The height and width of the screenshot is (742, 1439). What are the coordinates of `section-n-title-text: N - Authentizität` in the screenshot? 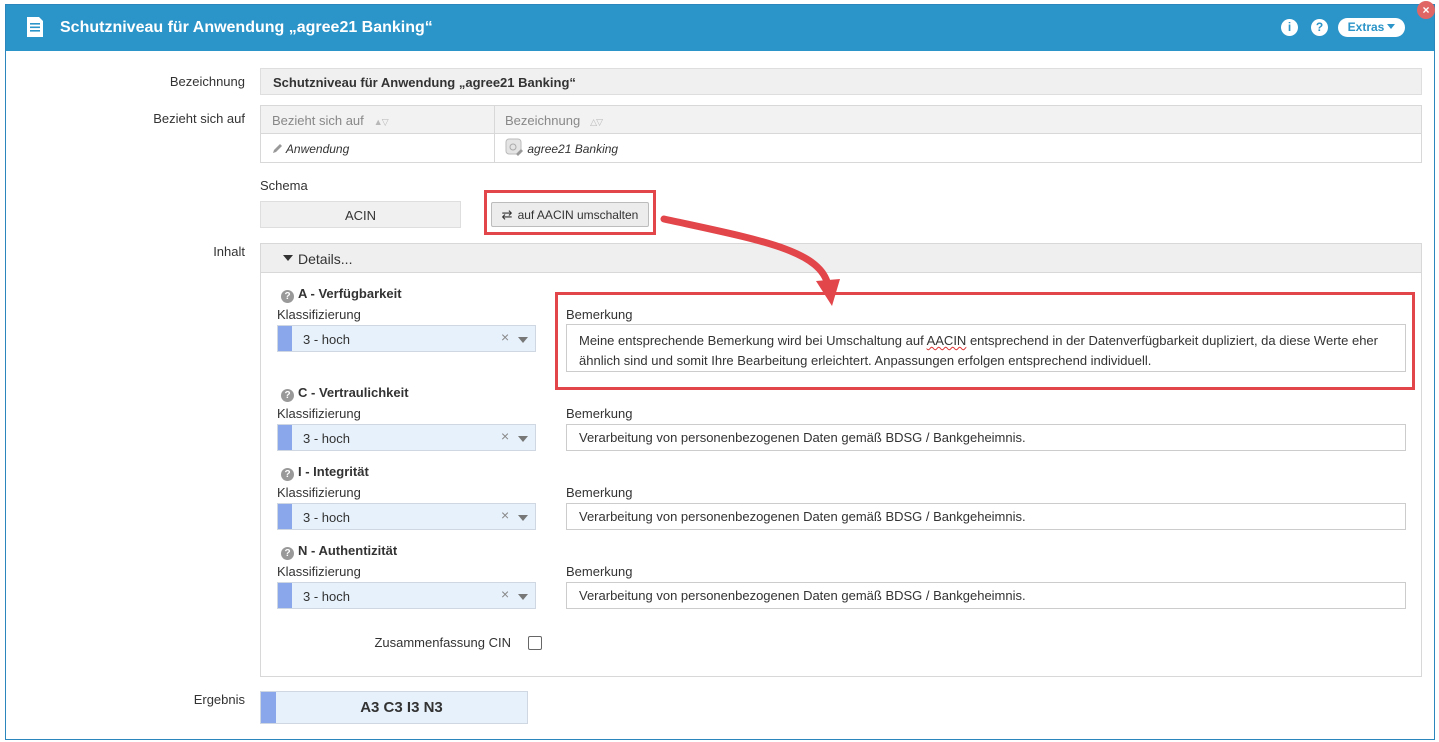 It's located at (348, 550).